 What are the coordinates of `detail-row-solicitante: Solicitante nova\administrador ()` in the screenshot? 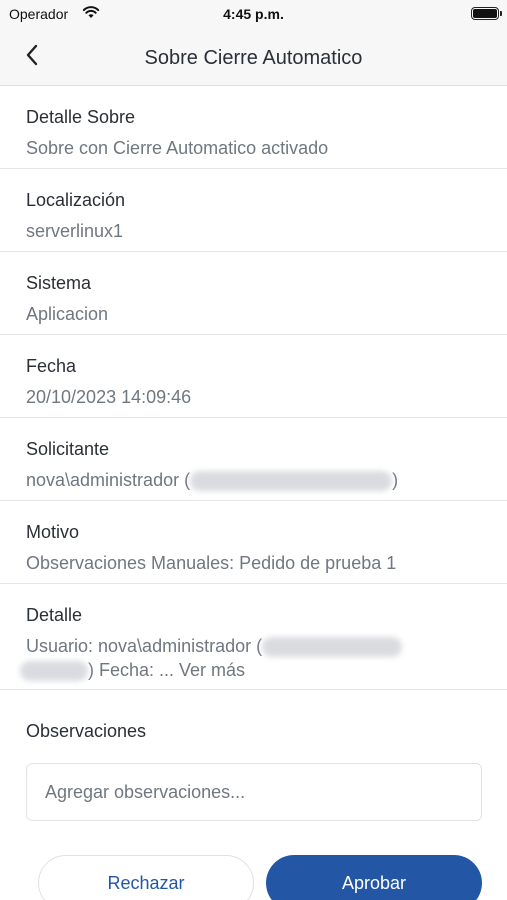 It's located at (253, 459).